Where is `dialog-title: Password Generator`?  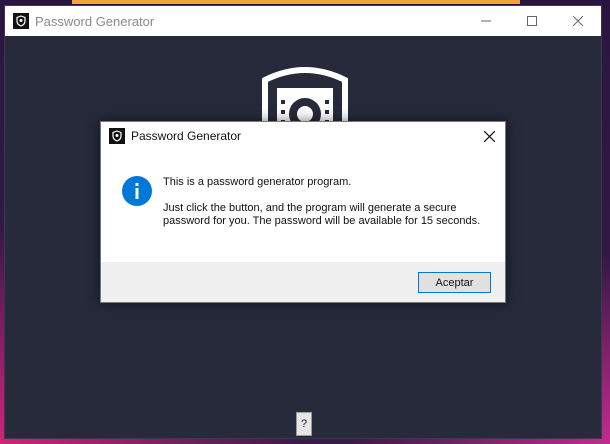 dialog-title: Password Generator is located at coordinates (186, 136).